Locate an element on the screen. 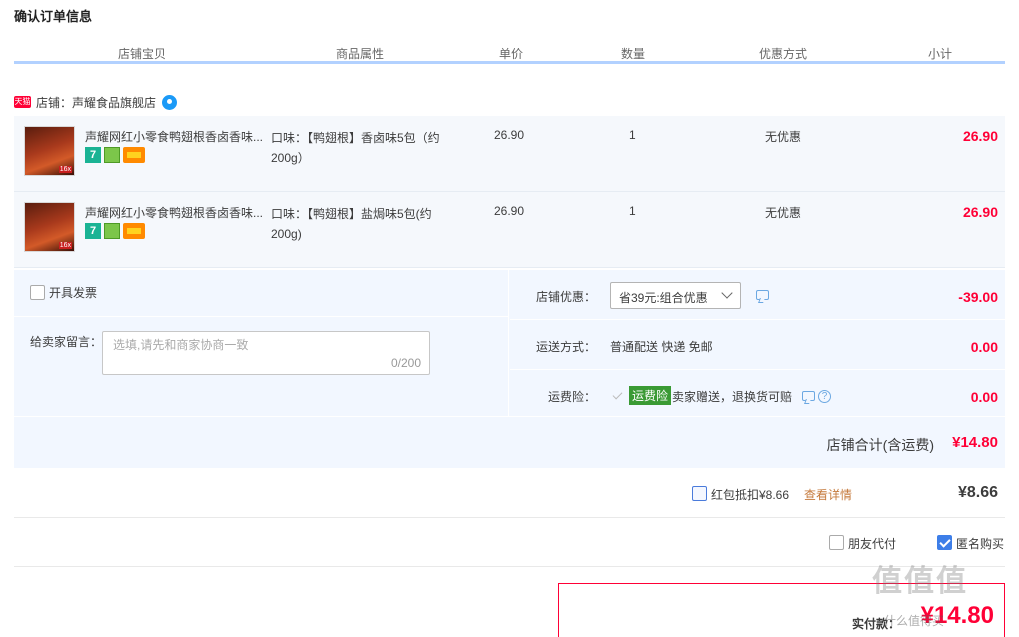  red-packet-row: 红包抵扣¥8.66 查看详情 ¥8.66 is located at coordinates (509, 494).